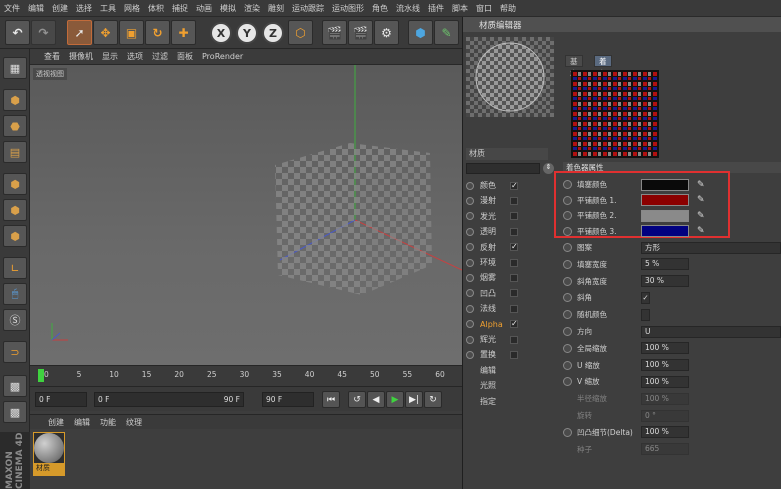  What do you see at coordinates (105, 32) in the screenshot?
I see `move-tool-button: ✥` at bounding box center [105, 32].